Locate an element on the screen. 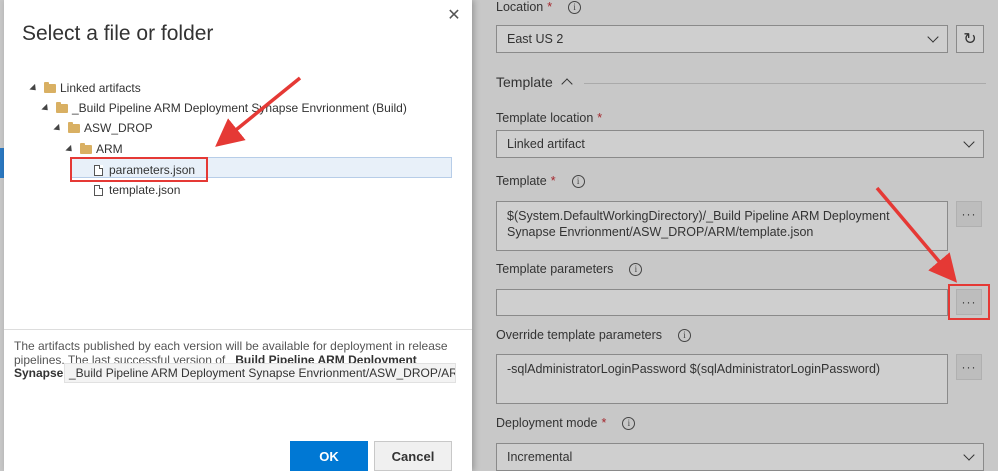 The width and height of the screenshot is (998, 471). deployment-mode-label: Deployment mode * i is located at coordinates (566, 423).